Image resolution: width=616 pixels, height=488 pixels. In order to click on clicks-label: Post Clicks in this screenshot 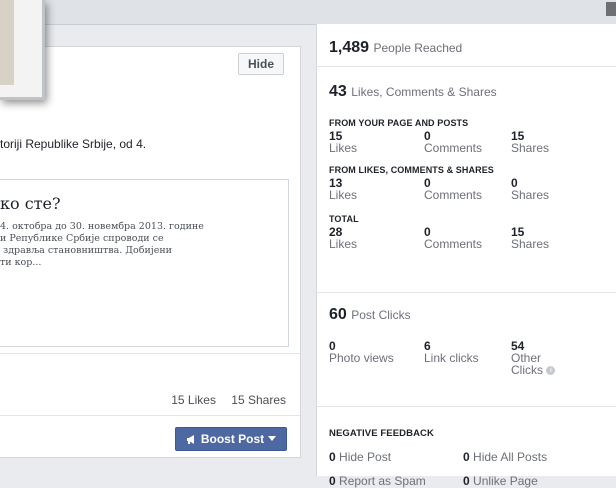, I will do `click(381, 315)`.